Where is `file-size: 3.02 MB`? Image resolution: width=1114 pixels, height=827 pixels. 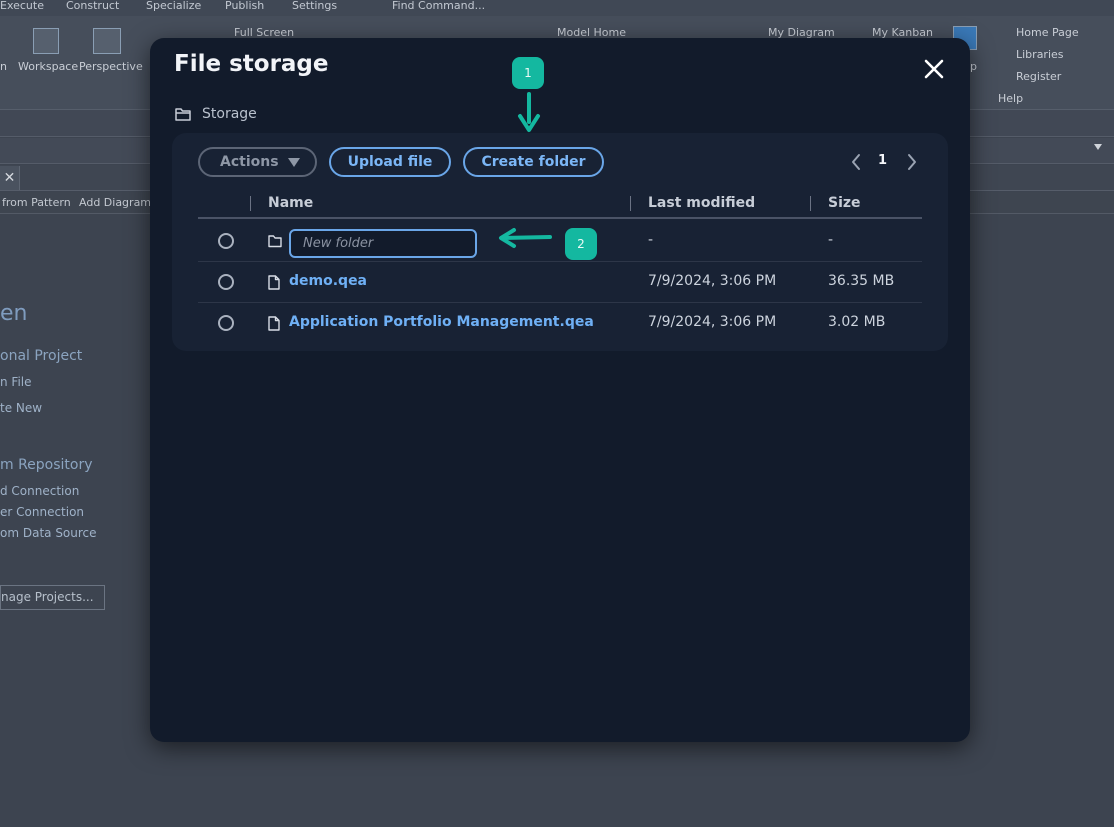 file-size: 3.02 MB is located at coordinates (857, 322).